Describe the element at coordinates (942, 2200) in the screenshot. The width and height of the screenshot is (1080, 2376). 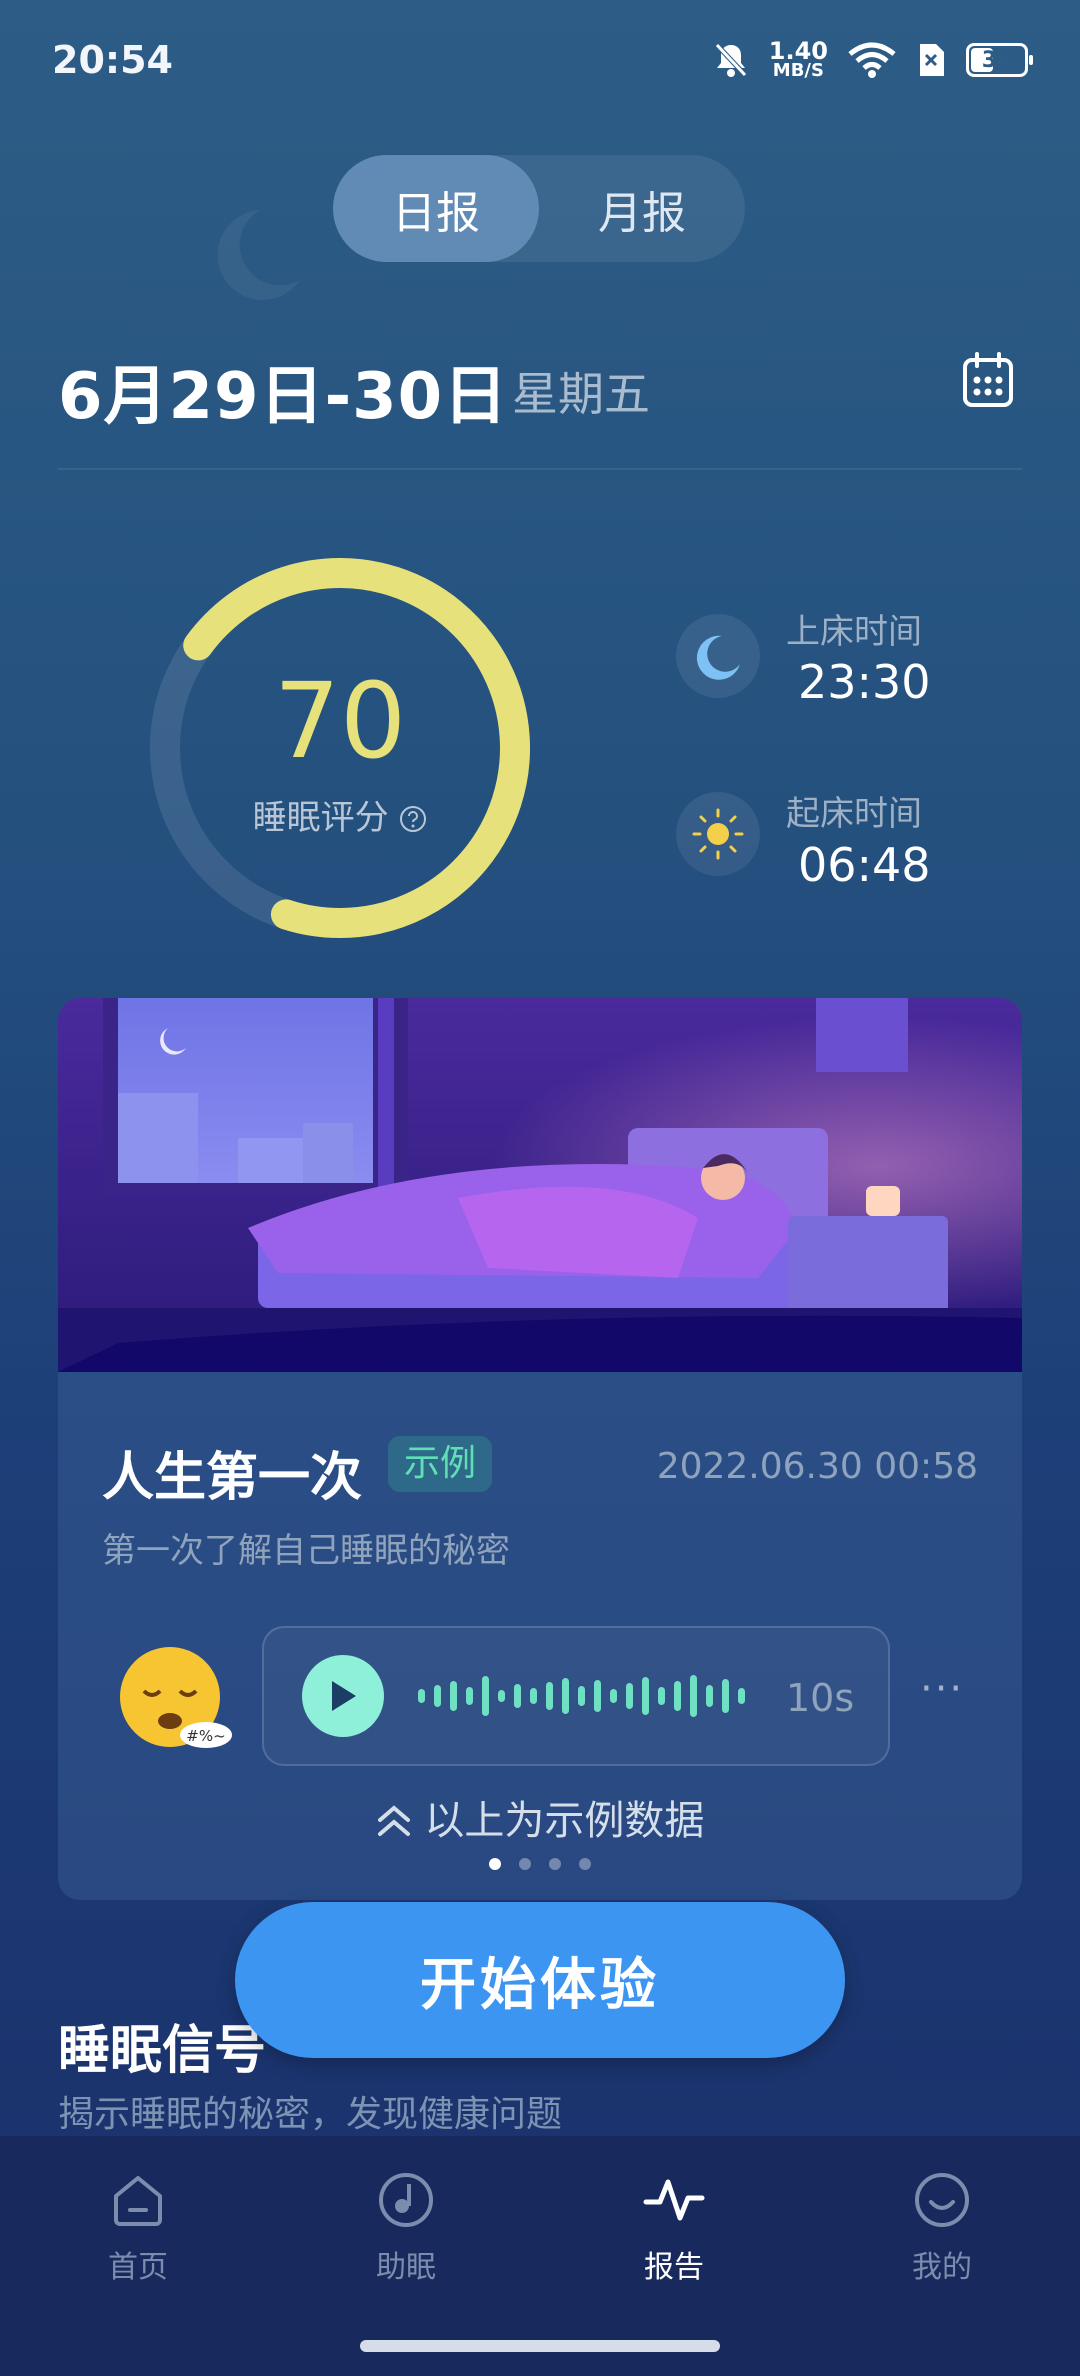
I see `profile-icon` at that location.